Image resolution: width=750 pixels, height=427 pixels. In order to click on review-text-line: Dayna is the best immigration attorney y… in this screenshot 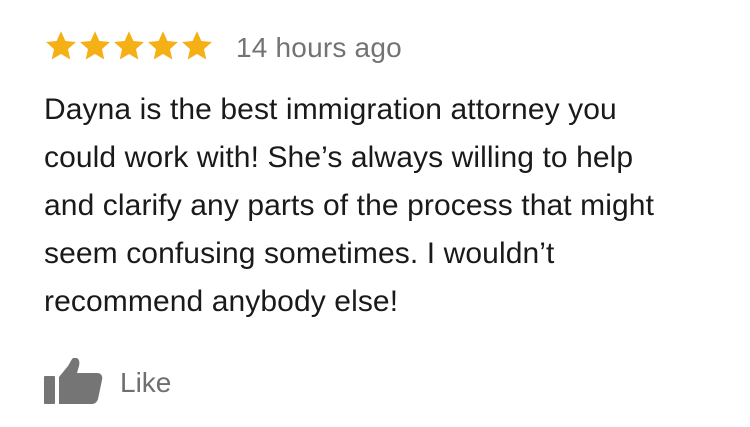, I will do `click(330, 109)`.